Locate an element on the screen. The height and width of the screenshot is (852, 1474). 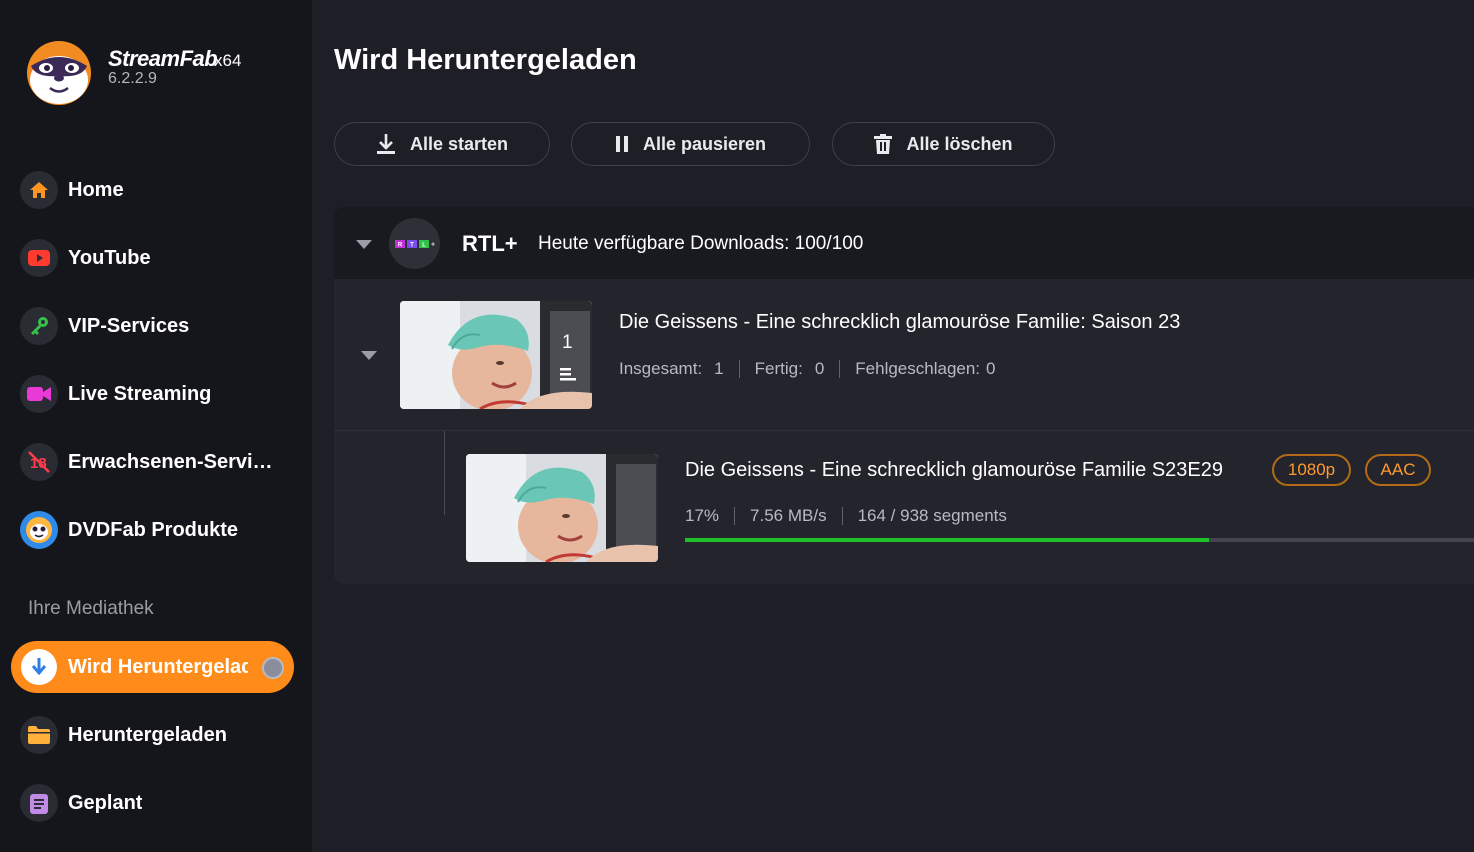
youtube-icon is located at coordinates (39, 258).